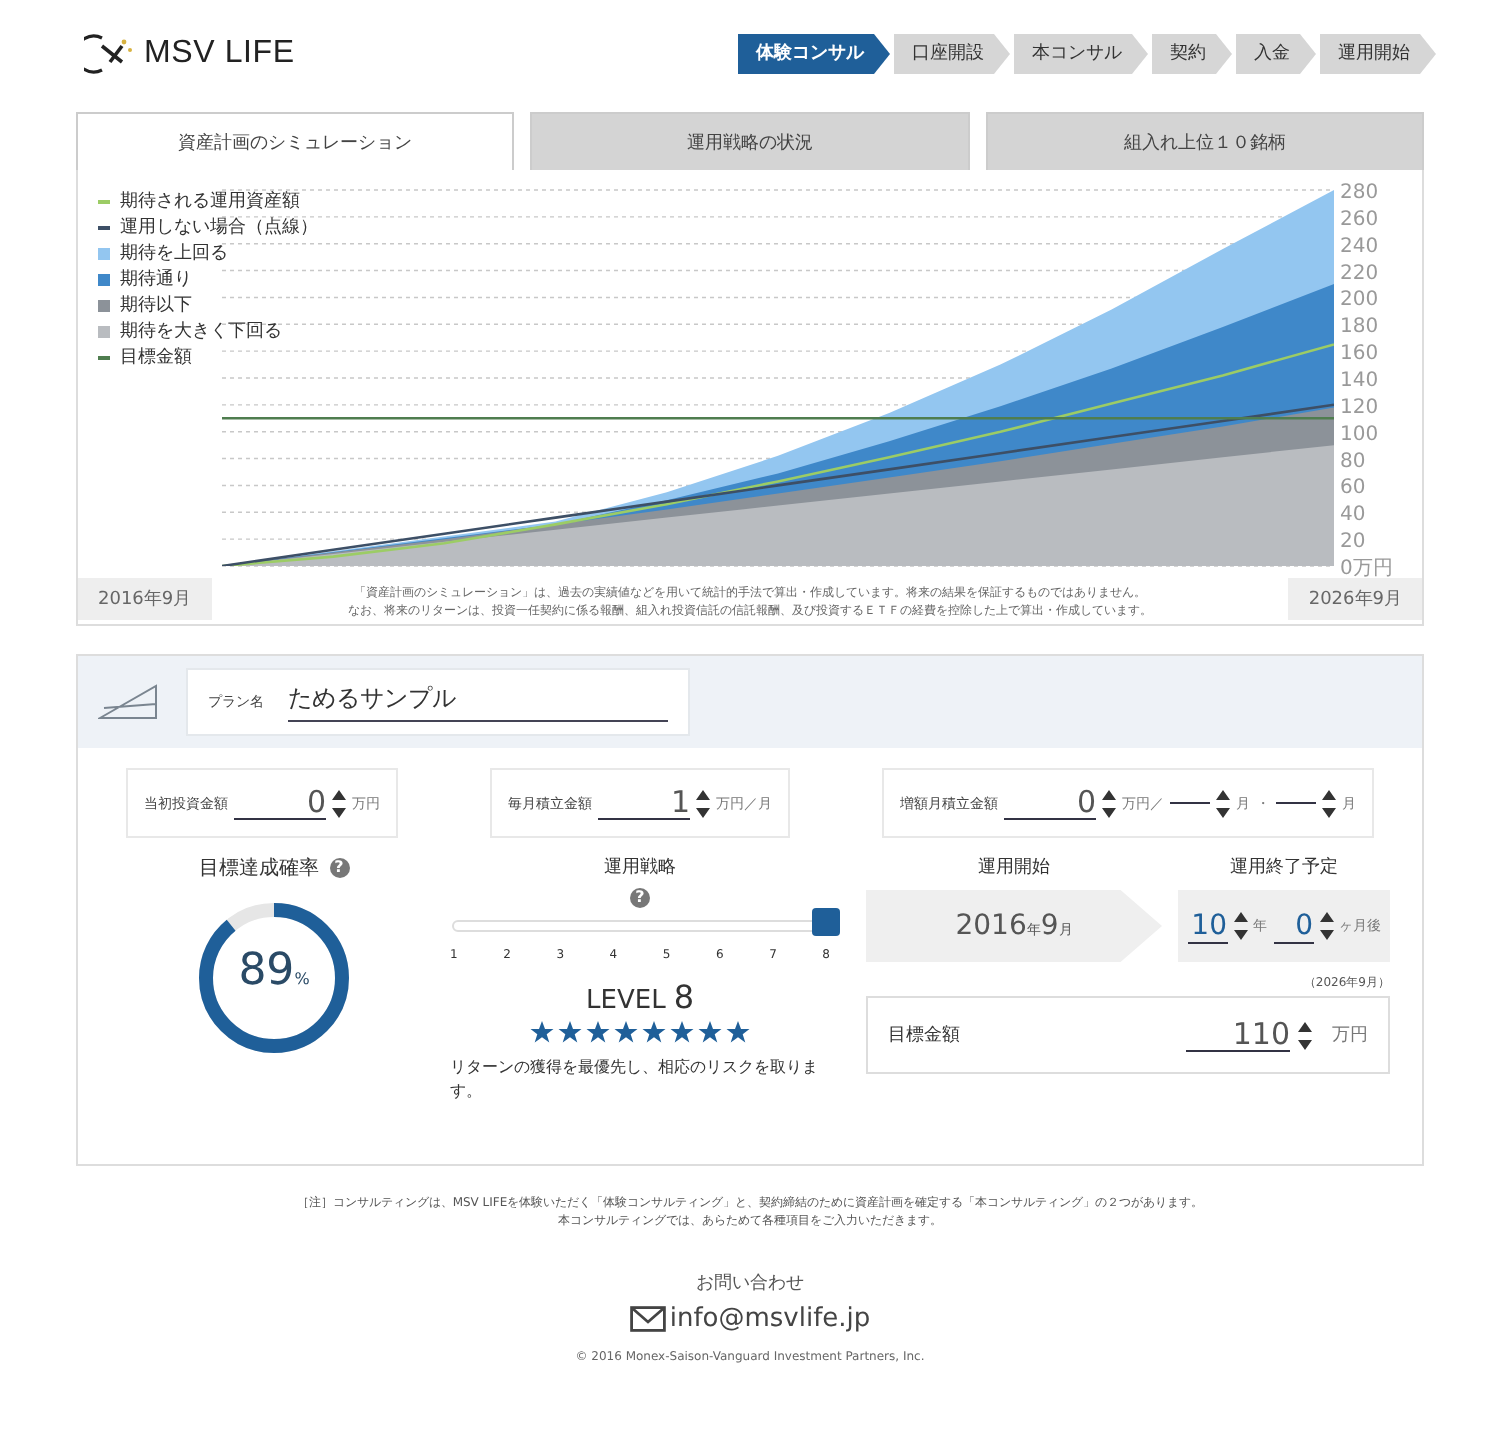 The width and height of the screenshot is (1500, 1440). I want to click on legend-label: 期待通り, so click(156, 280).